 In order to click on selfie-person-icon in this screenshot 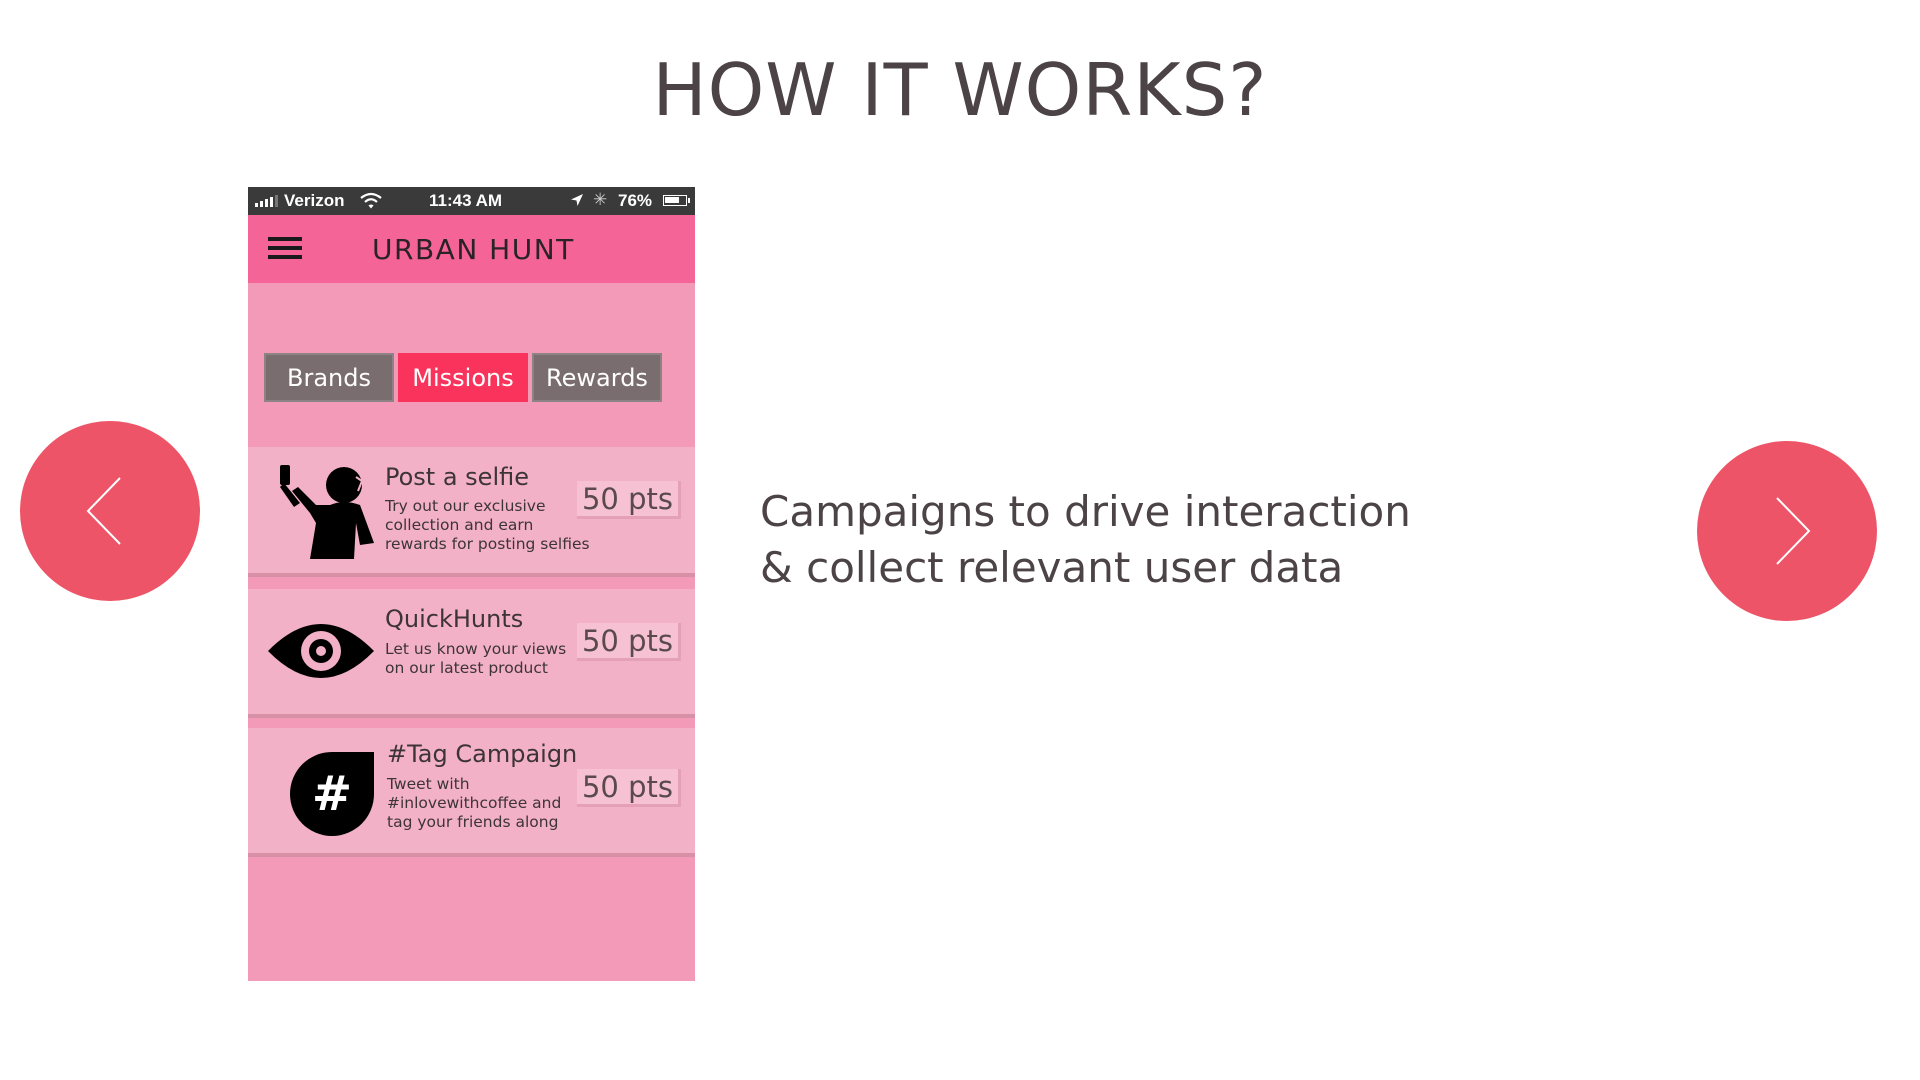, I will do `click(327, 512)`.